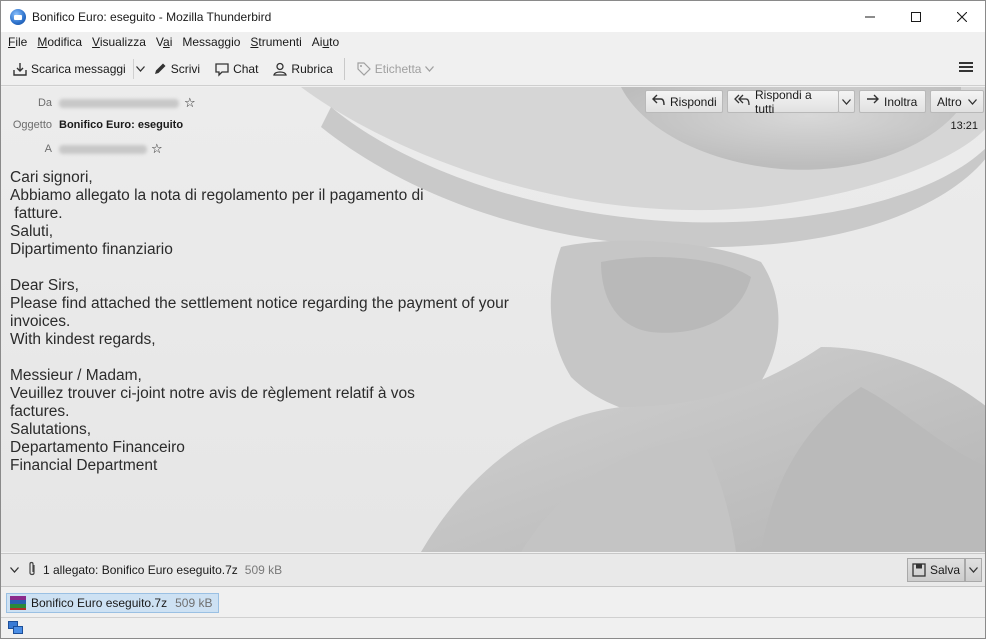 This screenshot has height=639, width=986. Describe the element at coordinates (232, 42) in the screenshot. I see `menu-messaggio-label: gio` at that location.